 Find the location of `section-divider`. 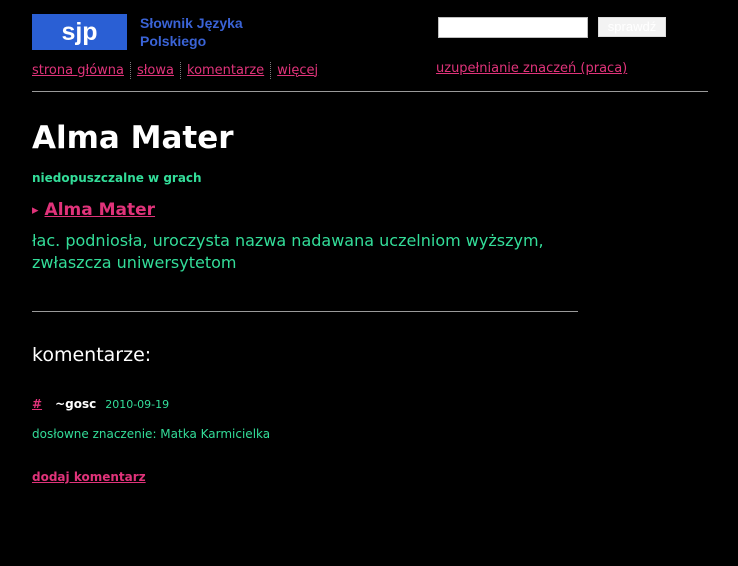

section-divider is located at coordinates (305, 311).